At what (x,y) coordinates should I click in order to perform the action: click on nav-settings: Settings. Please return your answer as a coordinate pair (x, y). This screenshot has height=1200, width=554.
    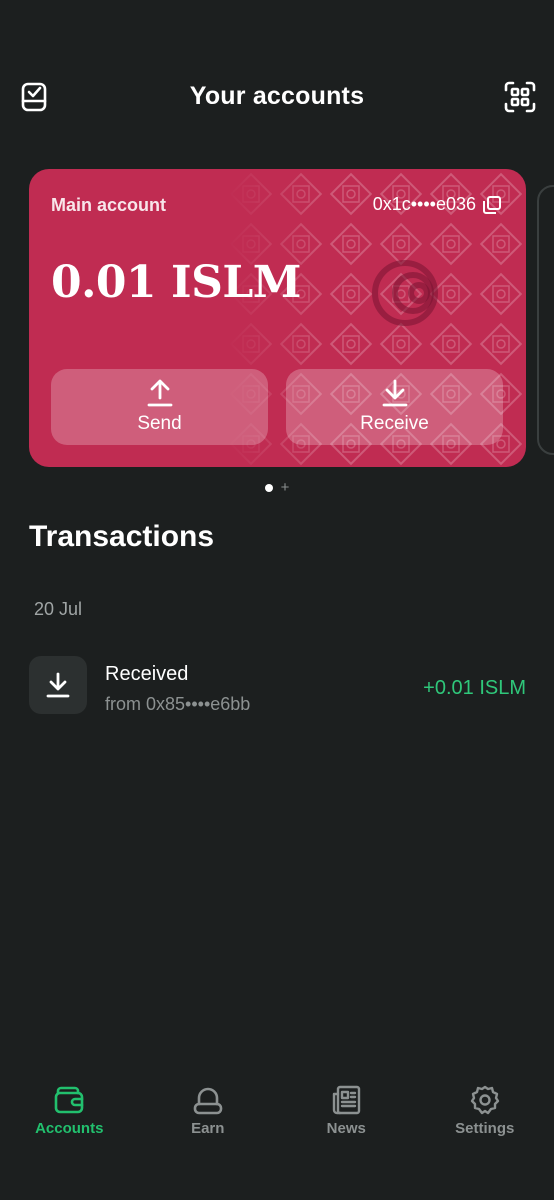
    Looking at the image, I should click on (485, 1112).